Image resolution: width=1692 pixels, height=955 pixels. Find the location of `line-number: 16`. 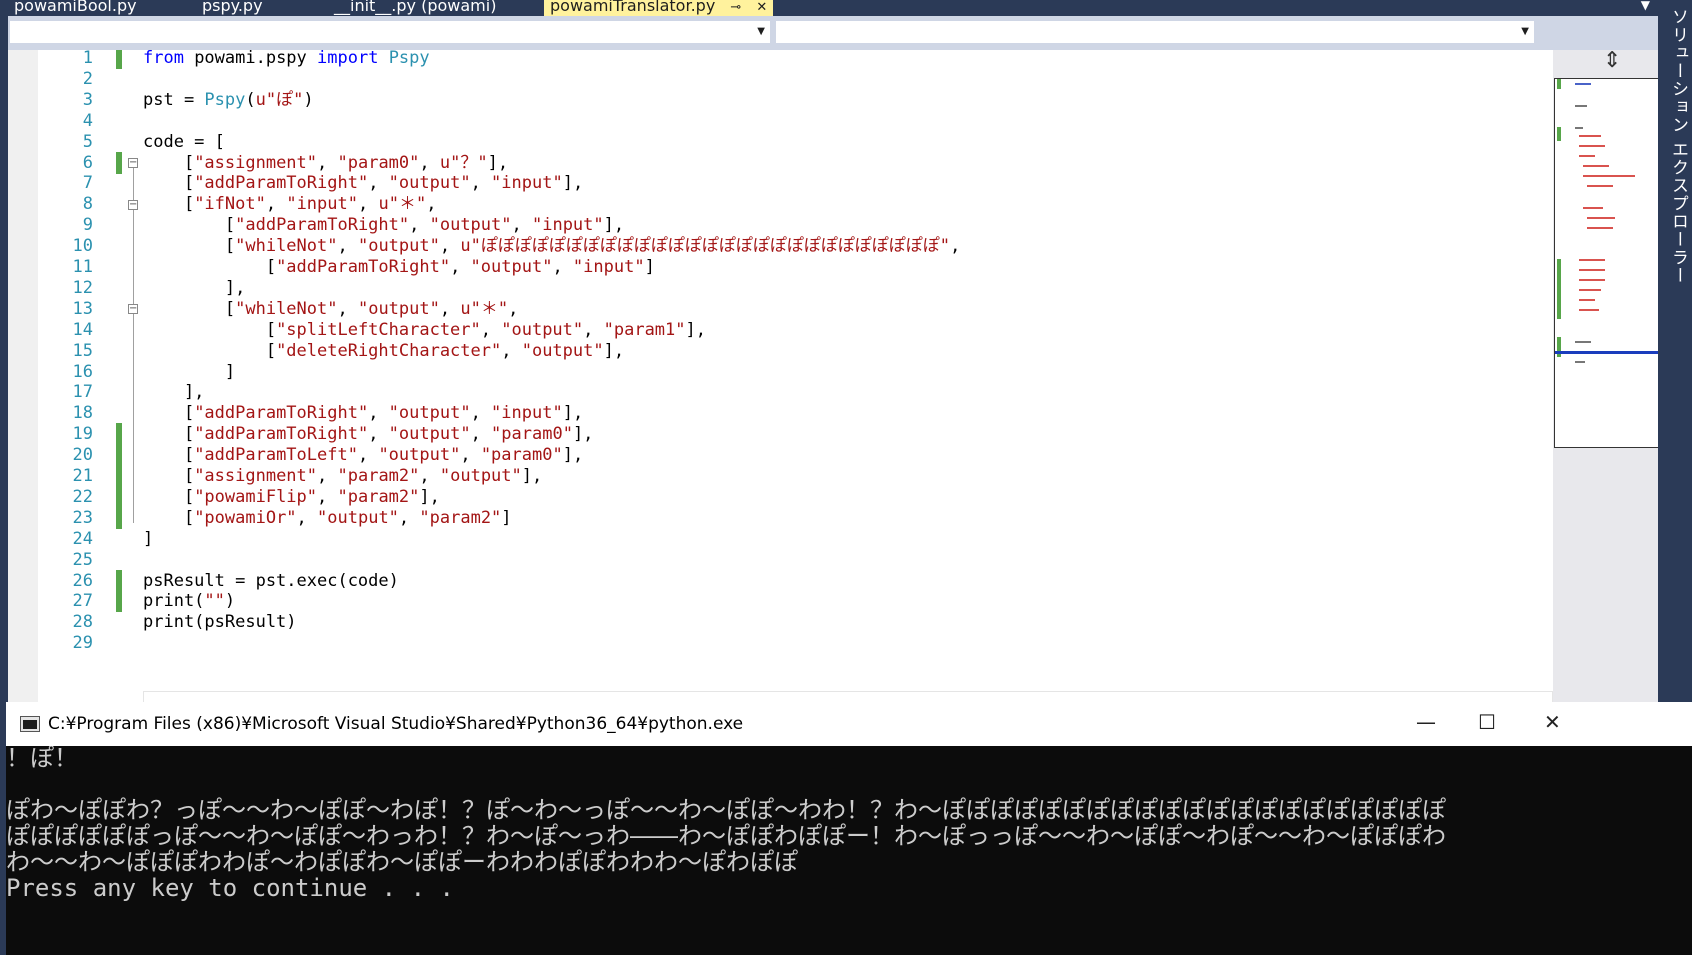

line-number: 16 is located at coordinates (82, 371).